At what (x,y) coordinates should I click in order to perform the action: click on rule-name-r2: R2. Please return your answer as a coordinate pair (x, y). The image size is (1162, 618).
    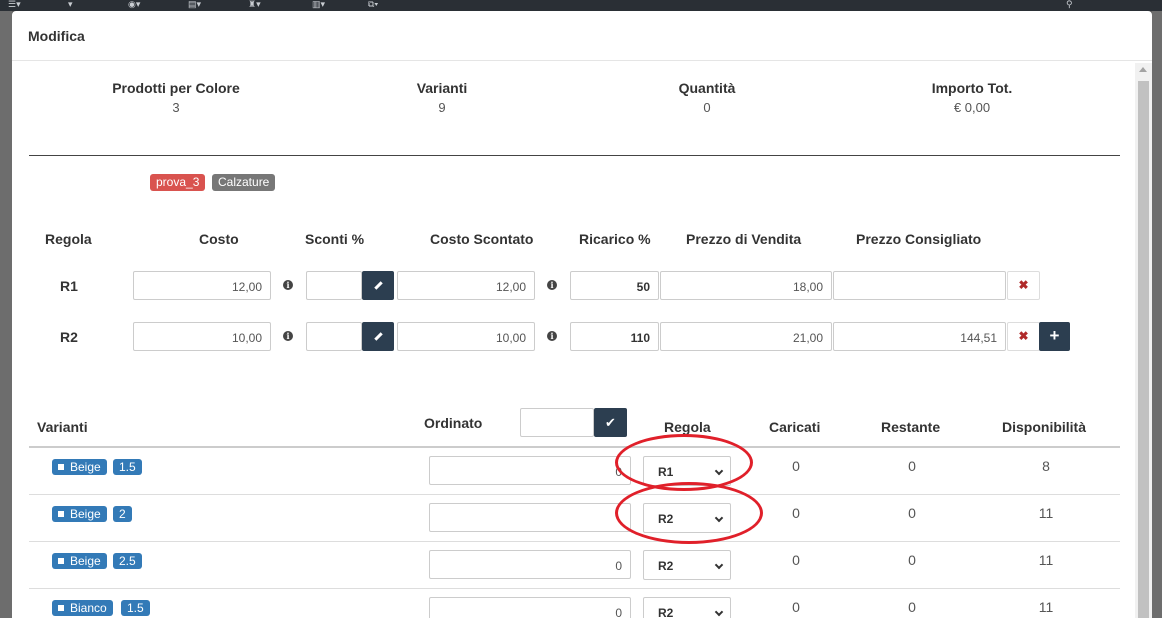
    Looking at the image, I should click on (69, 337).